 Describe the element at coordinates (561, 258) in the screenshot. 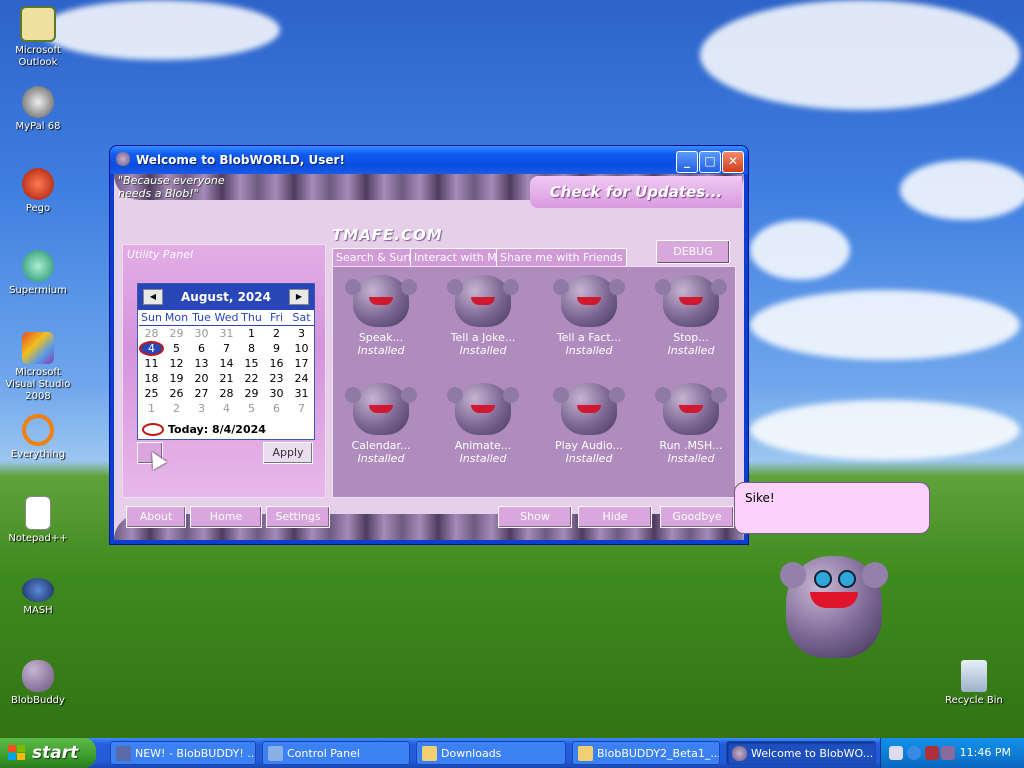

I see `tab-share-with-friends: Share me with Friends` at that location.